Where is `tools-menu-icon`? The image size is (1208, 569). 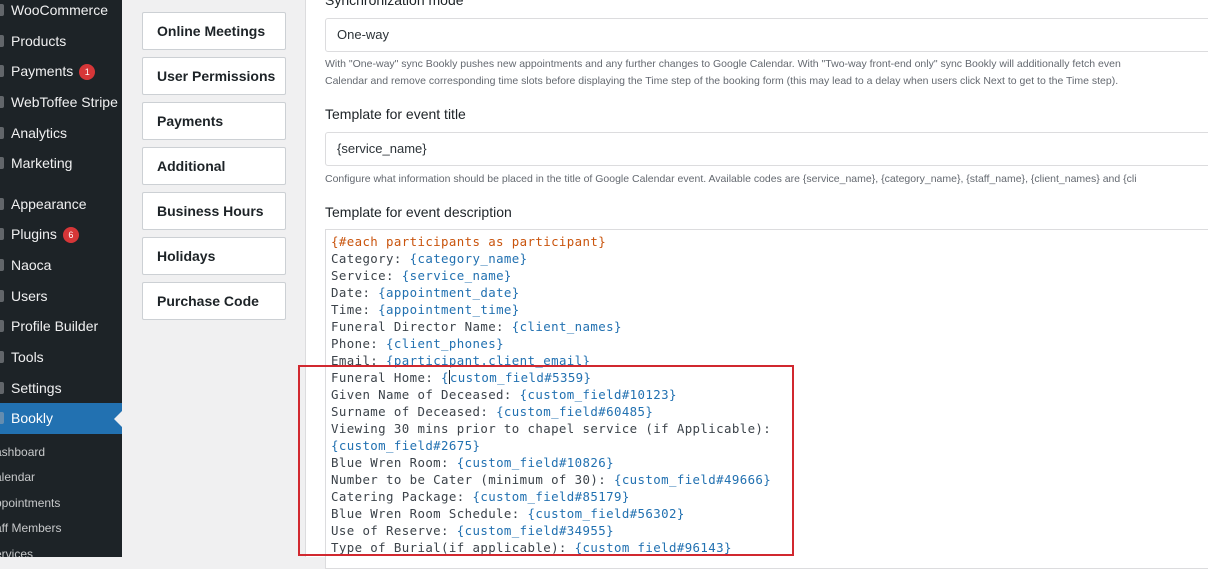
tools-menu-icon is located at coordinates (2, 357).